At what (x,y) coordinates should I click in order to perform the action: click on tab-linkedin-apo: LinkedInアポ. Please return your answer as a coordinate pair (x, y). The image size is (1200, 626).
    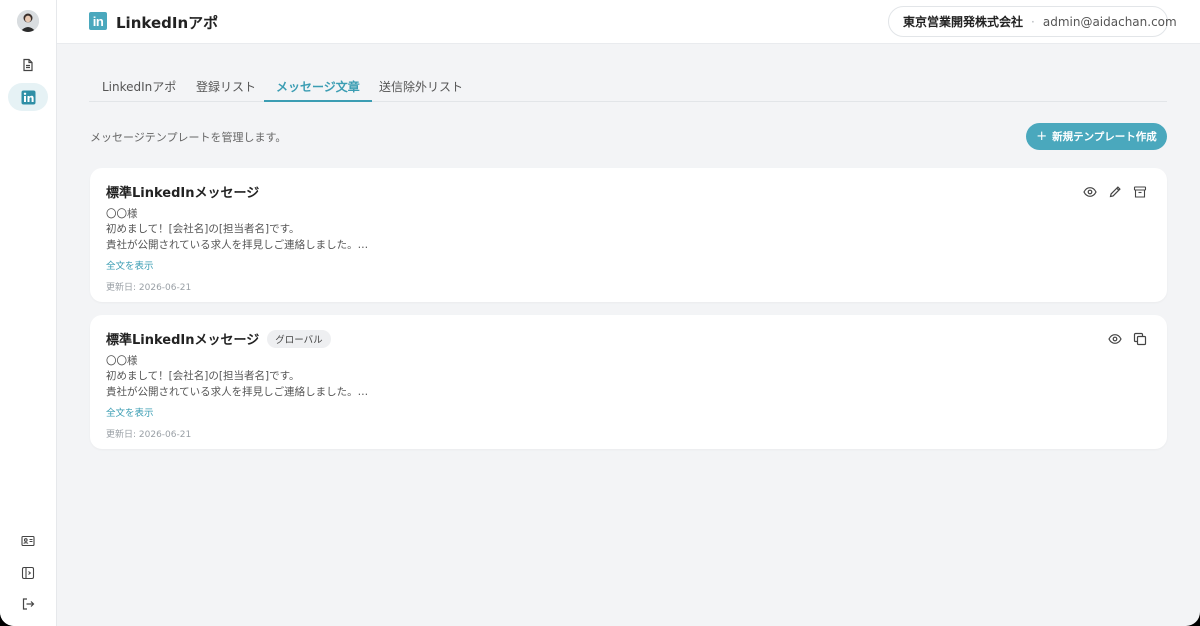
    Looking at the image, I should click on (139, 87).